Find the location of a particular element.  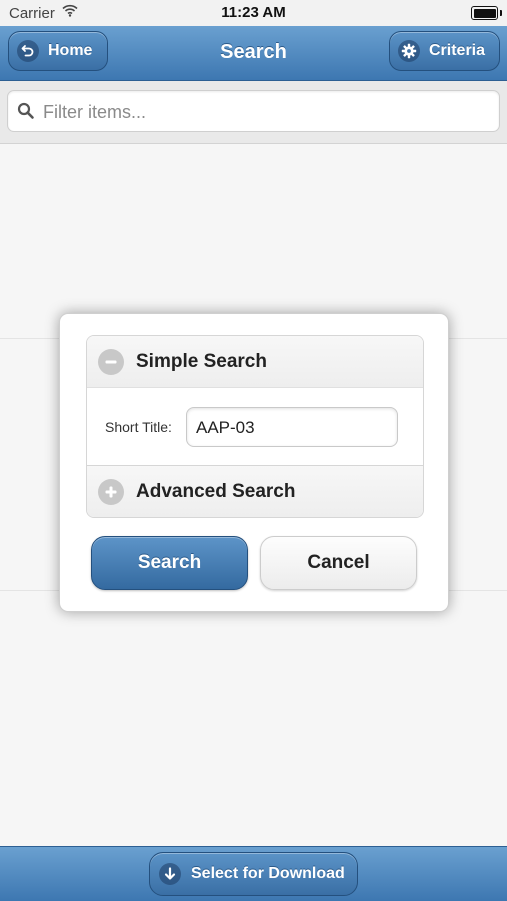

footer-bar: Select for Download is located at coordinates (253, 873).